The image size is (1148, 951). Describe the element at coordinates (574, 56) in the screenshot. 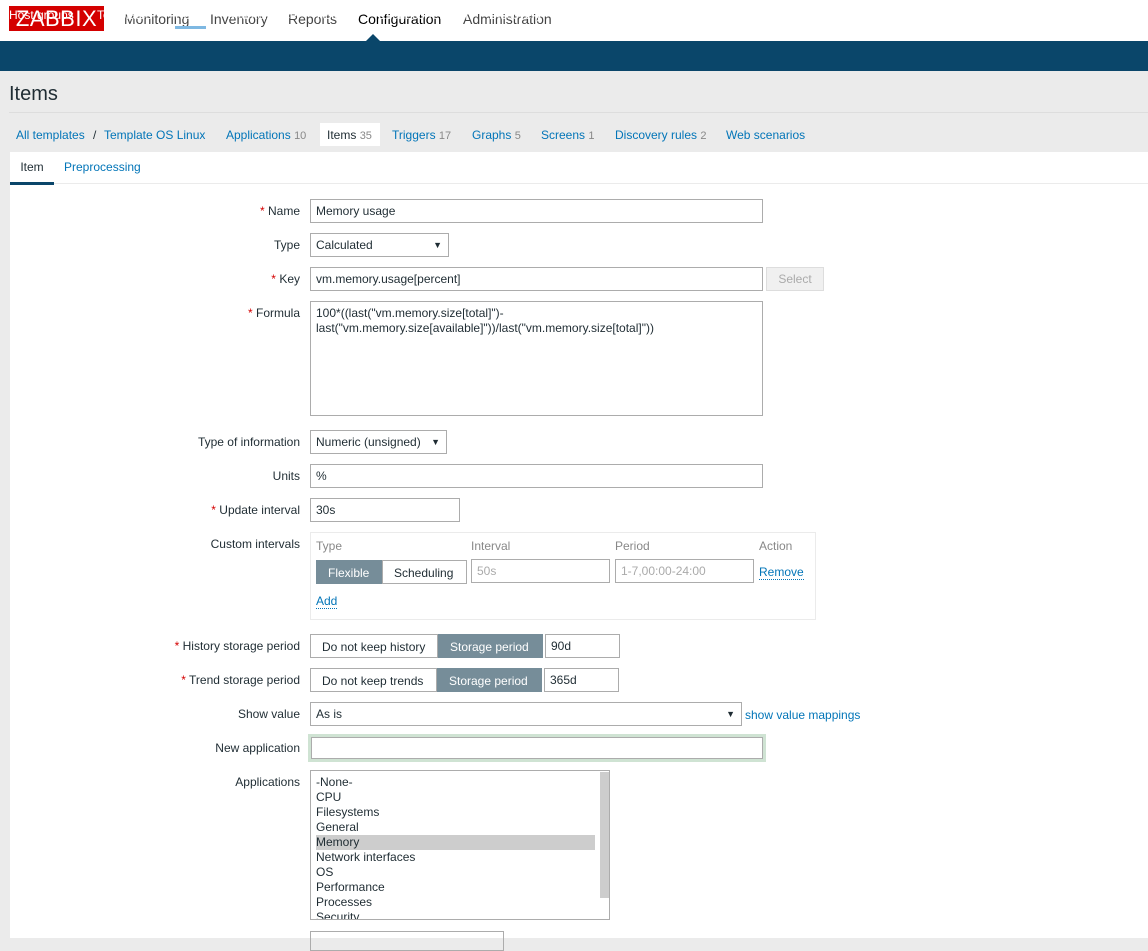

I see `sub-nav` at that location.